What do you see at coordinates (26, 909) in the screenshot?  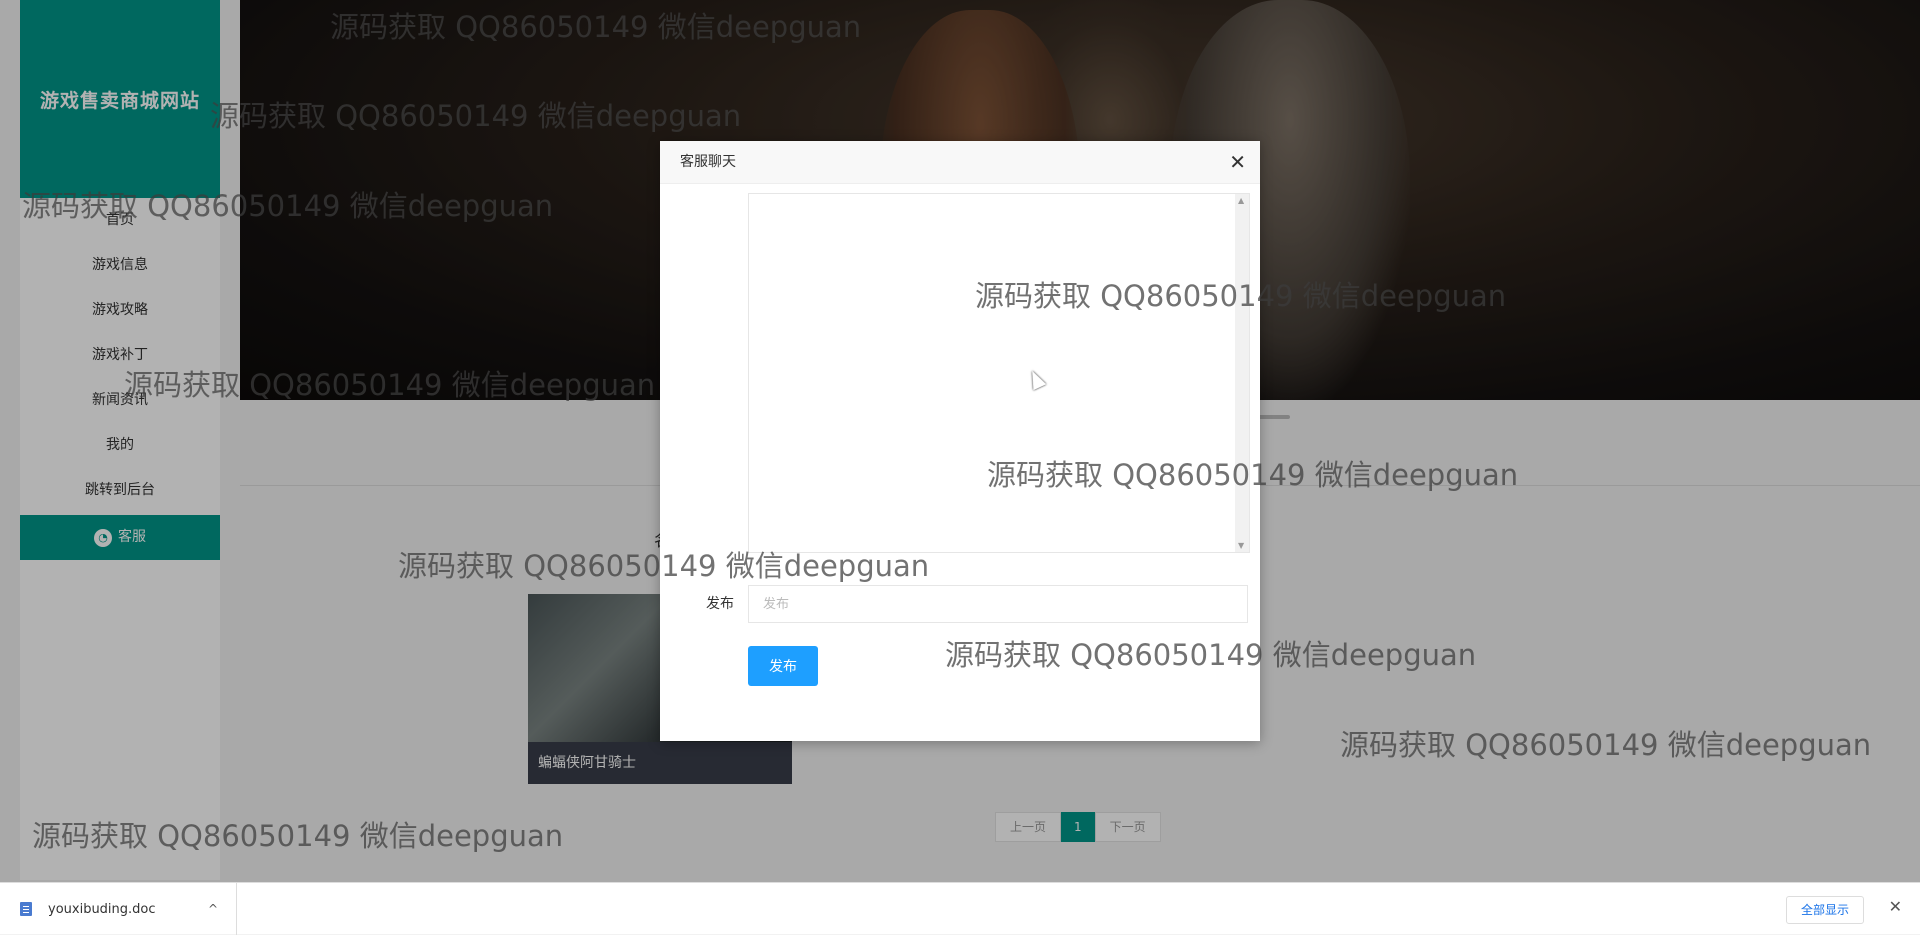 I see `document-icon` at bounding box center [26, 909].